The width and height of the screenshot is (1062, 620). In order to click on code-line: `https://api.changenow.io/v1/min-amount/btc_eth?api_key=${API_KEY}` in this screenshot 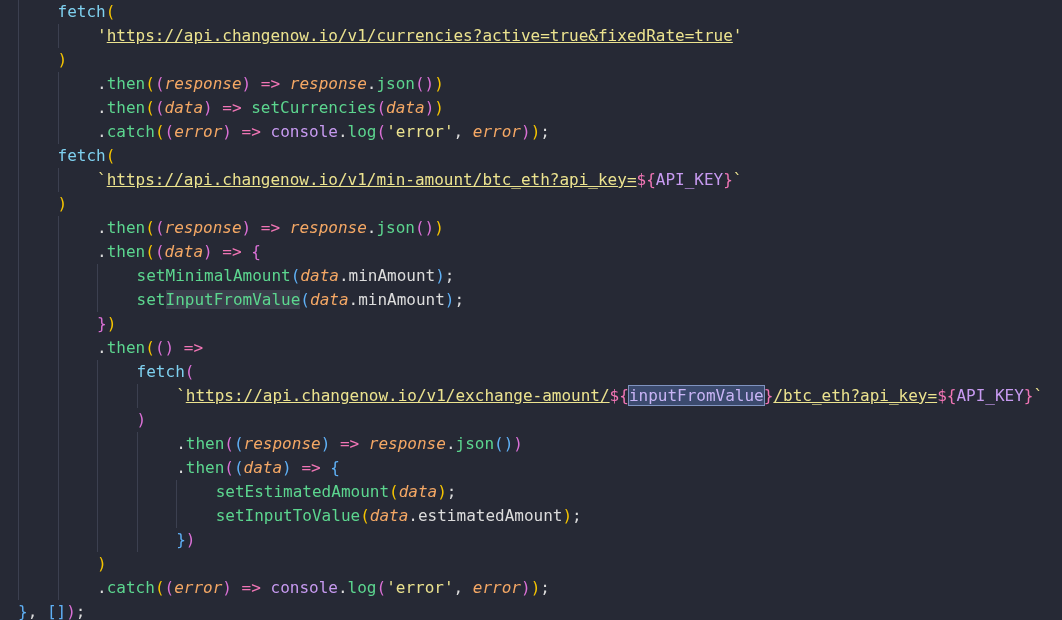, I will do `click(420, 180)`.